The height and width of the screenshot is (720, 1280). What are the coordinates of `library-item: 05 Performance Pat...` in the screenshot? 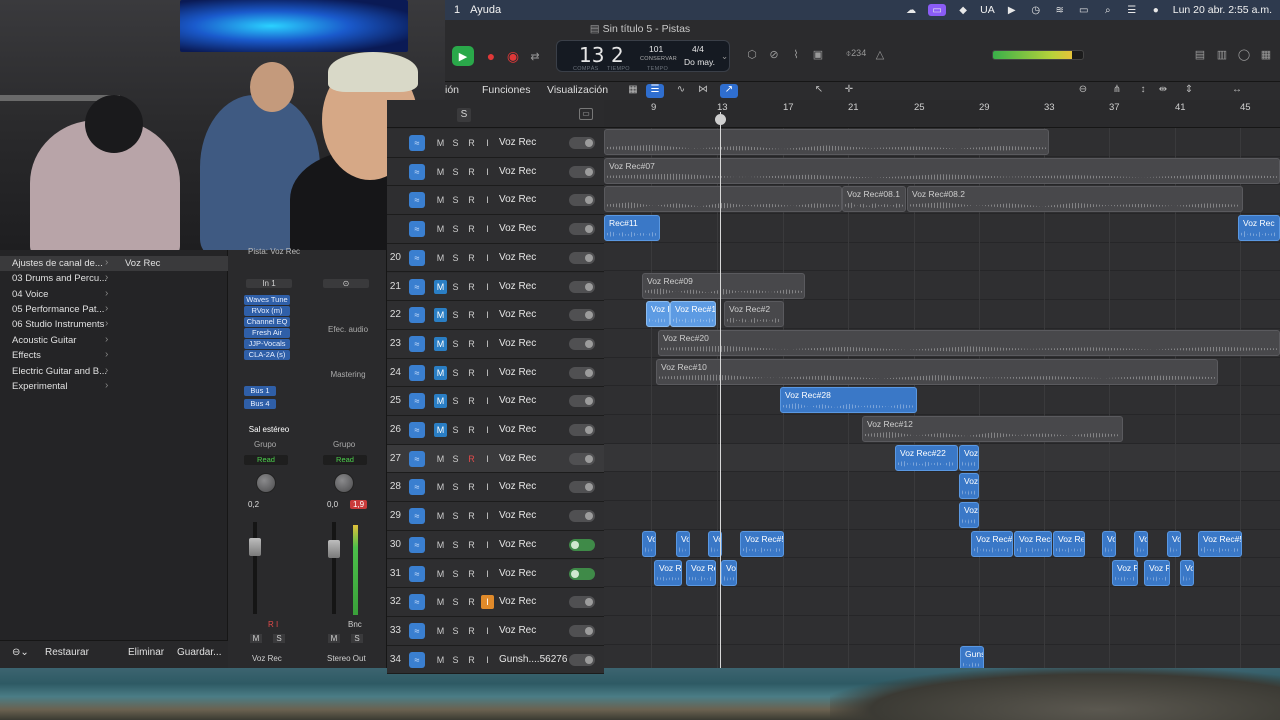 It's located at (58, 309).